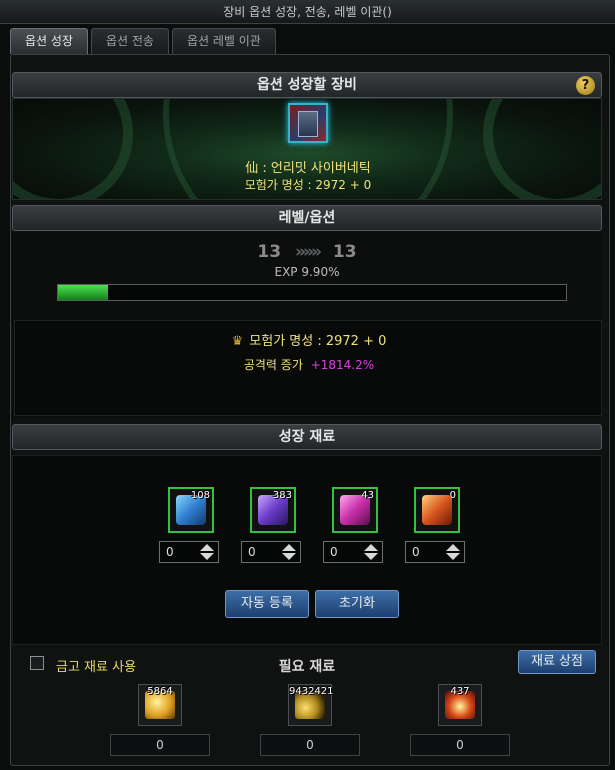  I want to click on required-count: 5864, so click(160, 691).